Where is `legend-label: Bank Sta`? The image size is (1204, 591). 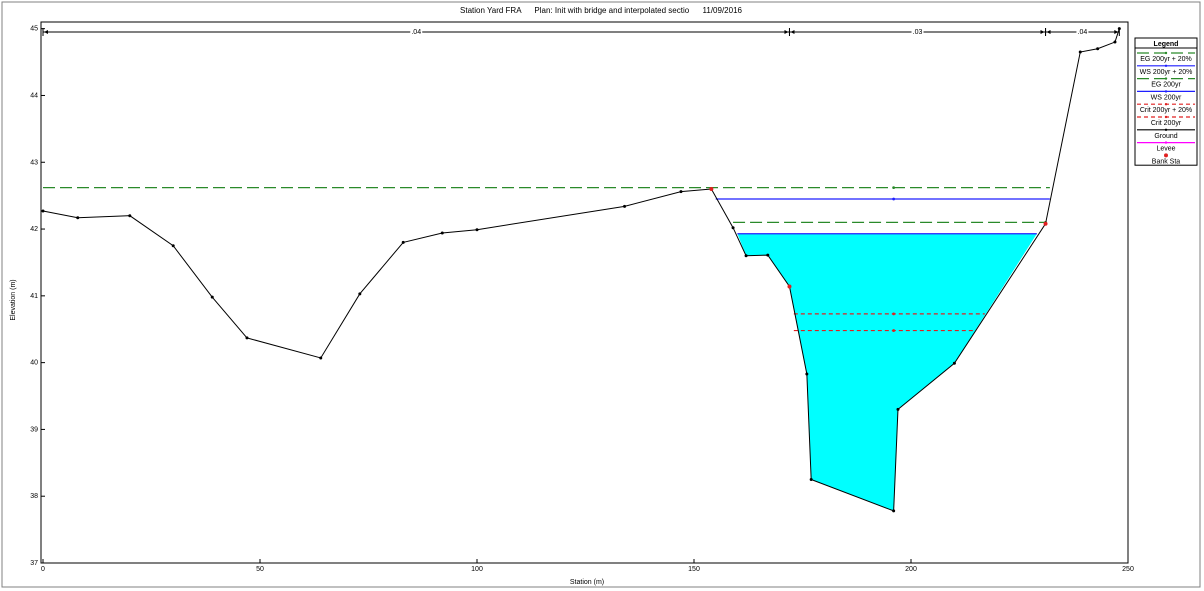 legend-label: Bank Sta is located at coordinates (1166, 161).